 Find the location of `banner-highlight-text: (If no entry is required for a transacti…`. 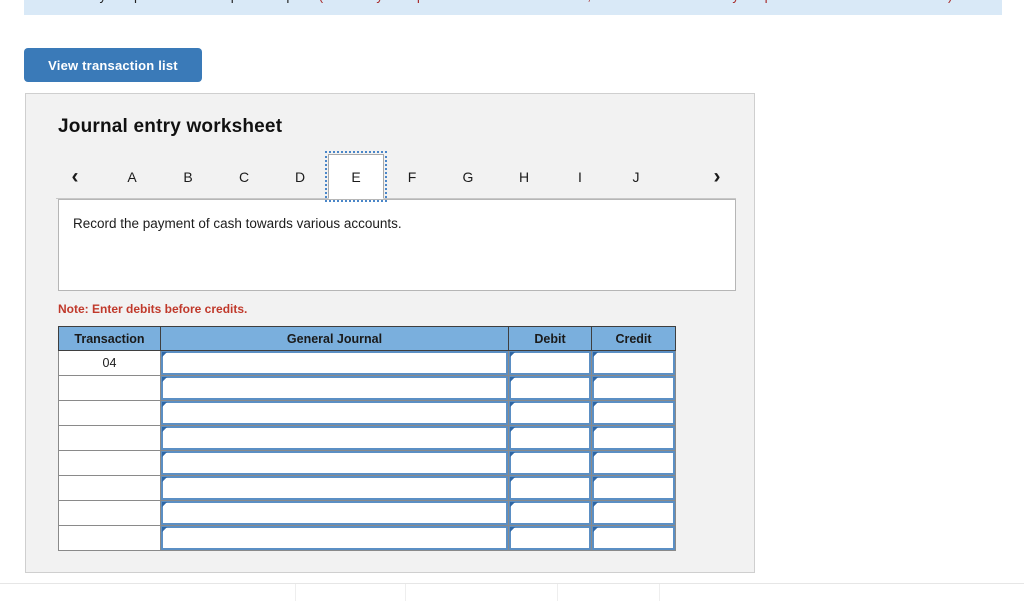

banner-highlight-text: (If no entry is required for a transacti… is located at coordinates (636, 1).